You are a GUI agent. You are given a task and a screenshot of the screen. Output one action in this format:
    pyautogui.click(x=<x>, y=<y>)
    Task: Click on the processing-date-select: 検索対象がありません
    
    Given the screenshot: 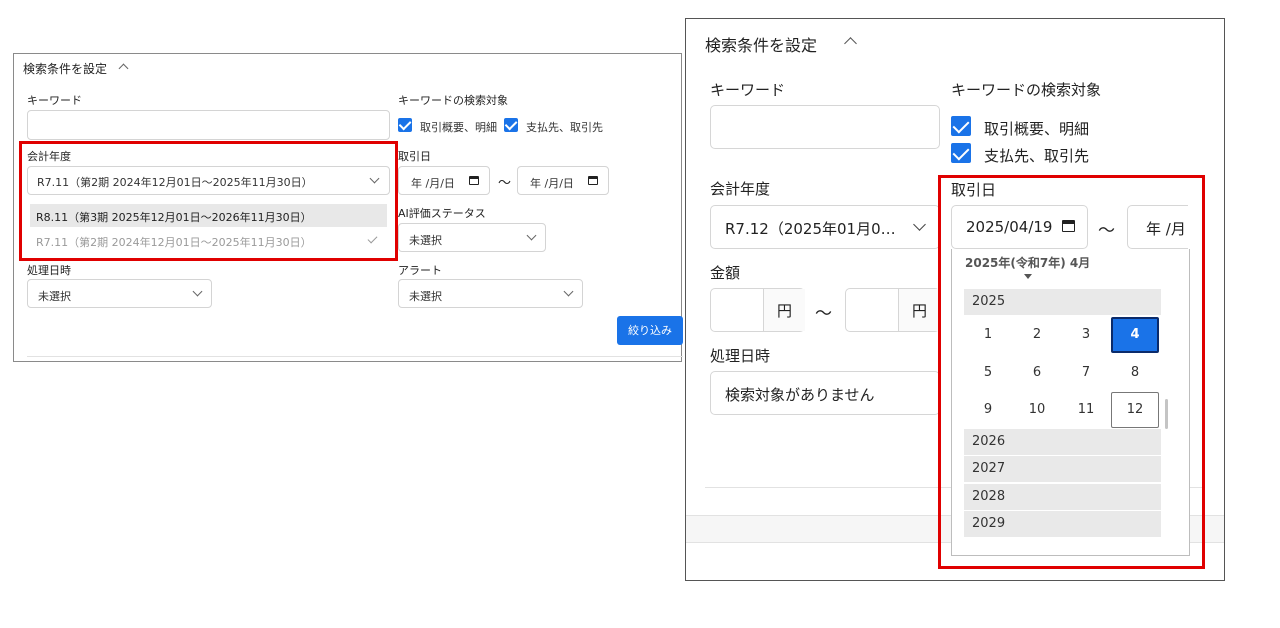 What is the action you would take?
    pyautogui.click(x=825, y=393)
    